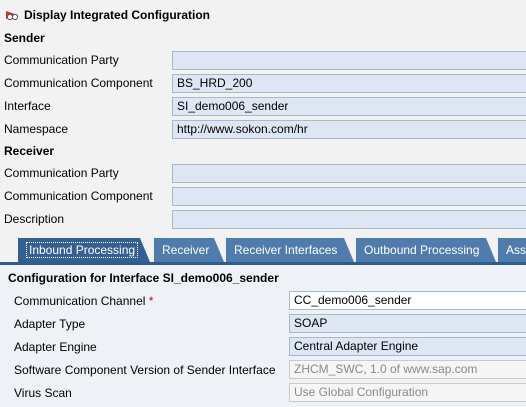 The image size is (526, 407). What do you see at coordinates (349, 196) in the screenshot?
I see `receiver-component-field` at bounding box center [349, 196].